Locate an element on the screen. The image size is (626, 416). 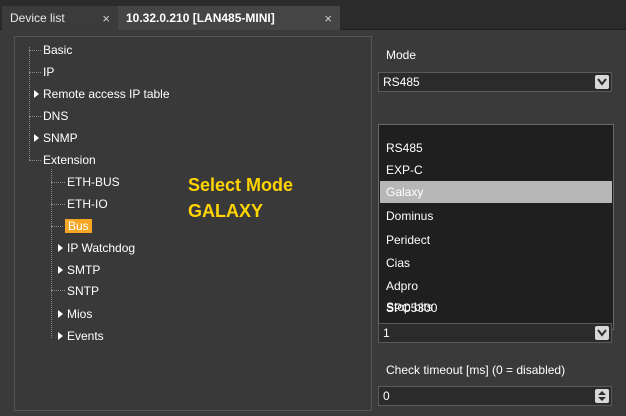
tree-item-extension: Extension is located at coordinates (69, 160).